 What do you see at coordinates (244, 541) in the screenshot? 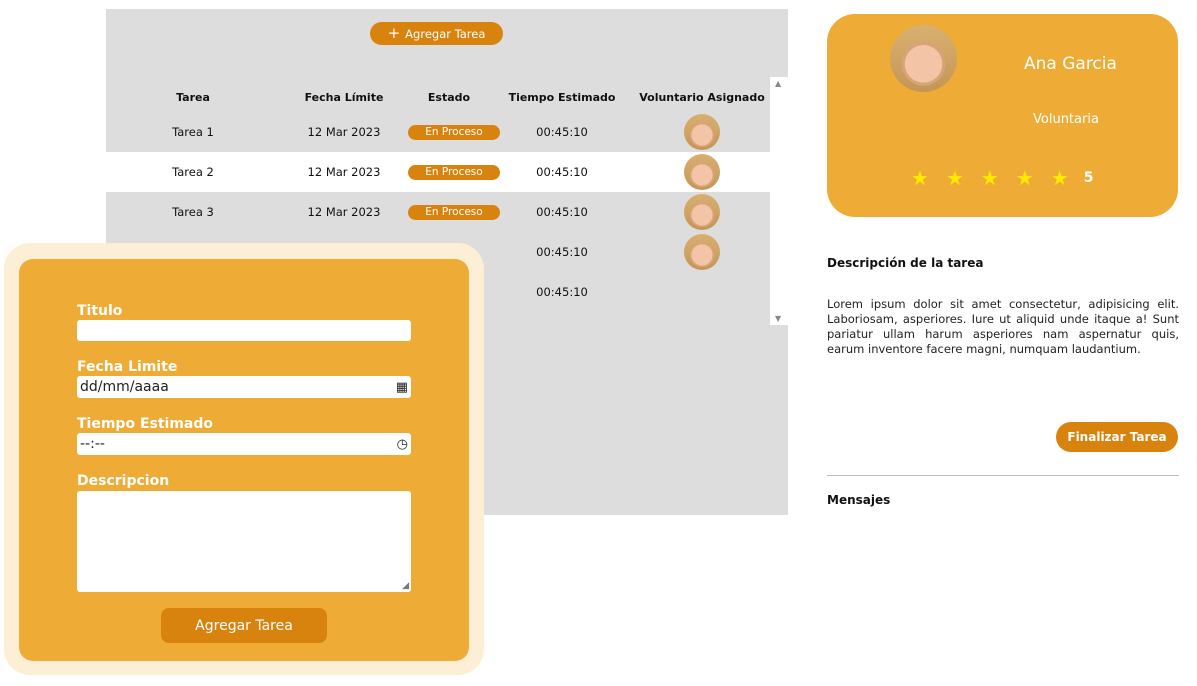
I see `description-textarea: ◢` at bounding box center [244, 541].